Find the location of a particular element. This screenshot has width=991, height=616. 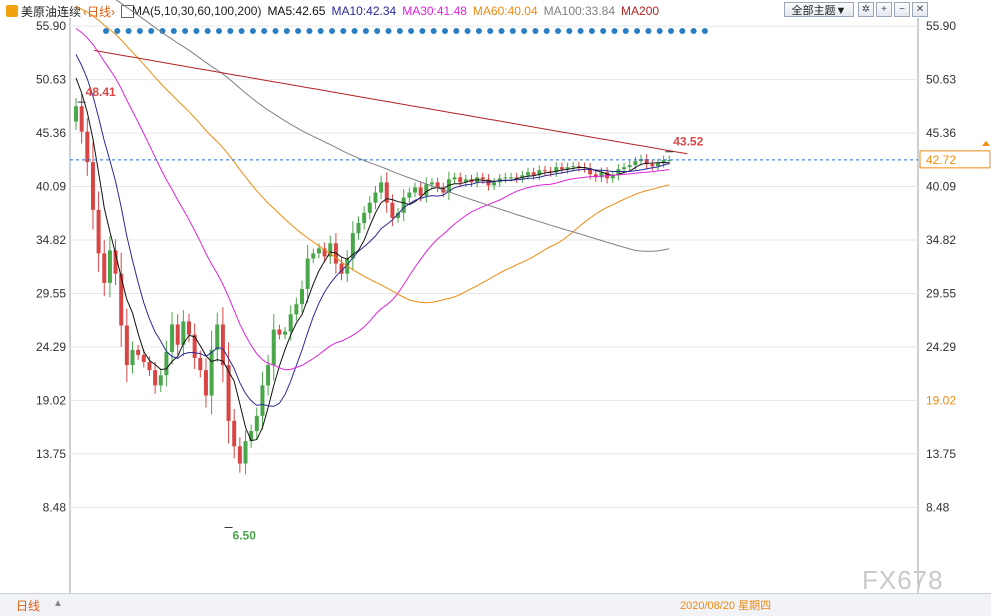

y-tick-label-left: 29.55 is located at coordinates (51, 294).